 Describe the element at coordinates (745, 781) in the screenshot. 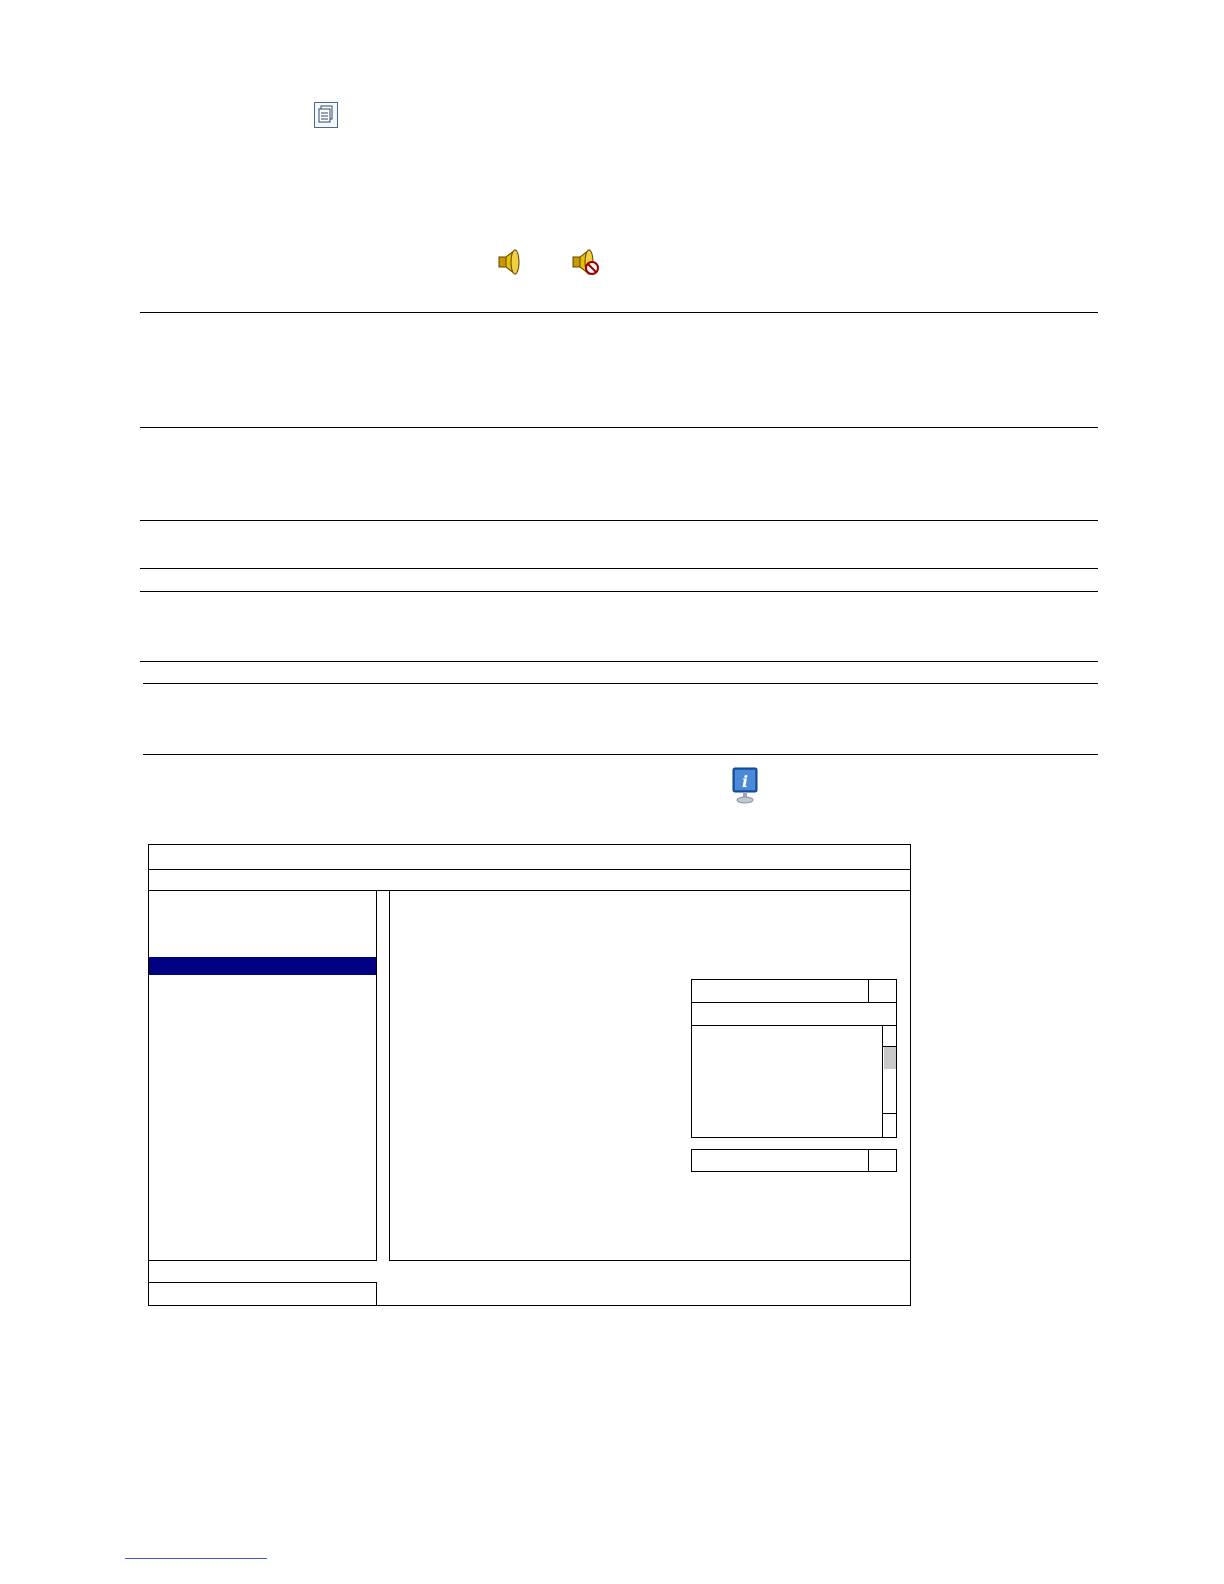

I see `svg-text: i` at that location.